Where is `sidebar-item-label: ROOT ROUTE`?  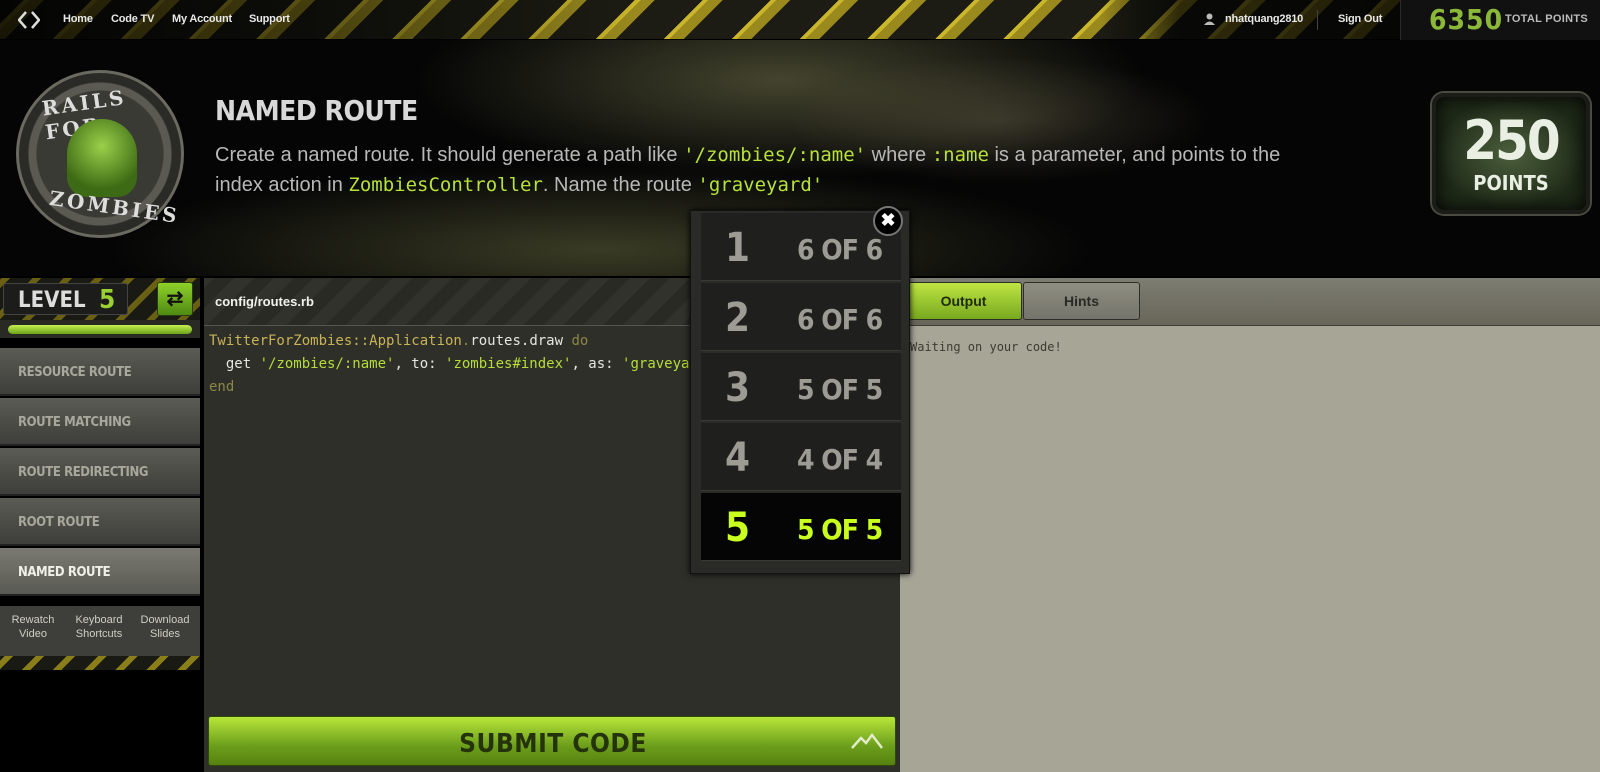
sidebar-item-label: ROOT ROUTE is located at coordinates (59, 522).